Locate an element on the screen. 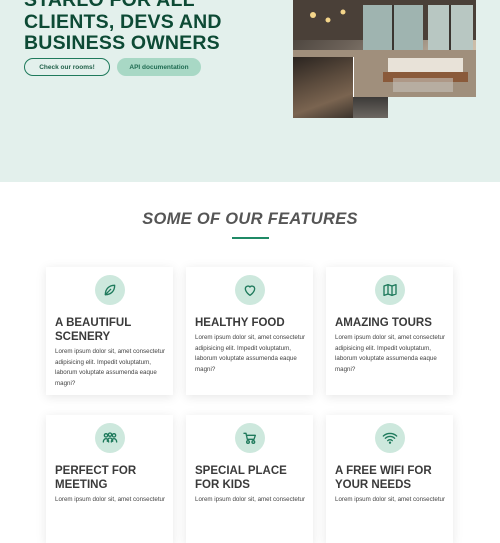 The width and height of the screenshot is (500, 543). feature-card-title: A FREE WIFI FOR YOUR NEEDS is located at coordinates (383, 478).